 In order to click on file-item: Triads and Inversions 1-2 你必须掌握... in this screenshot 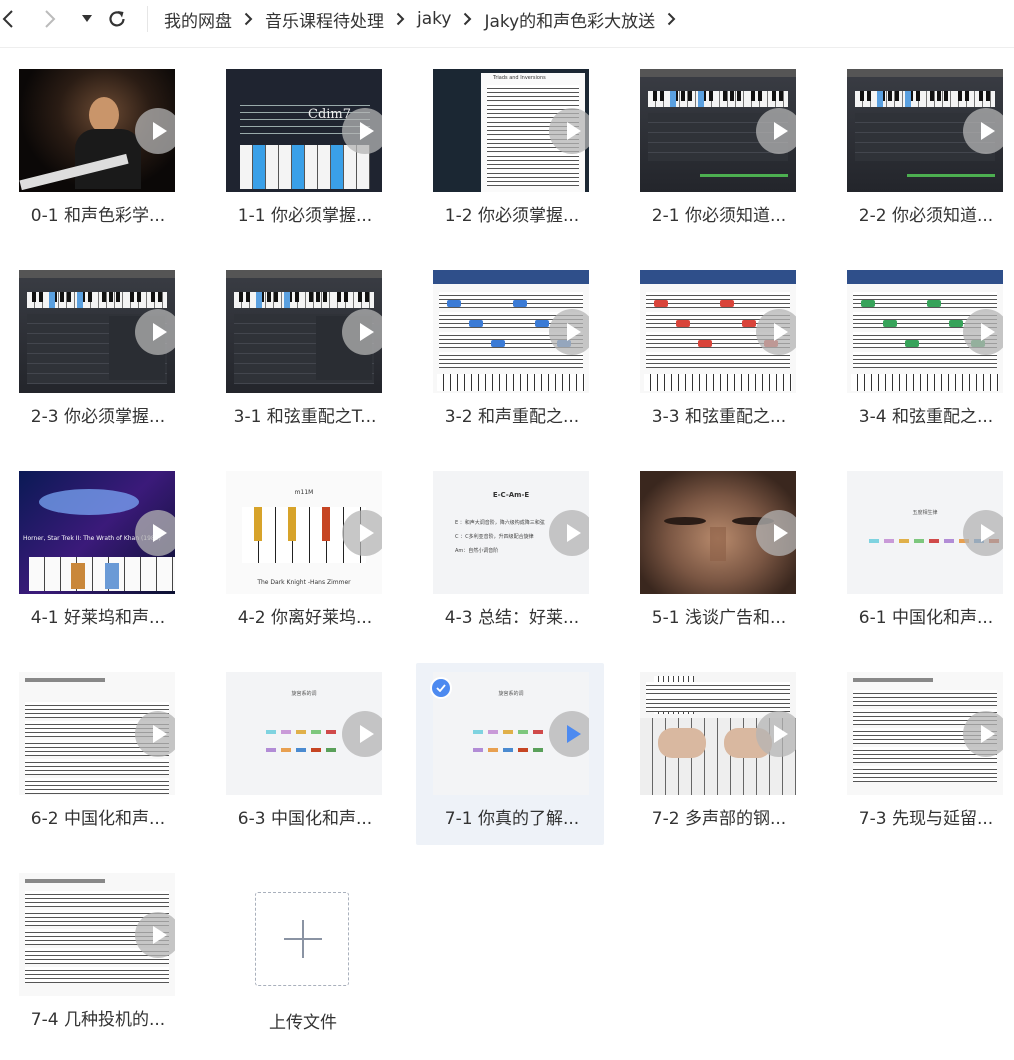, I will do `click(524, 151)`.